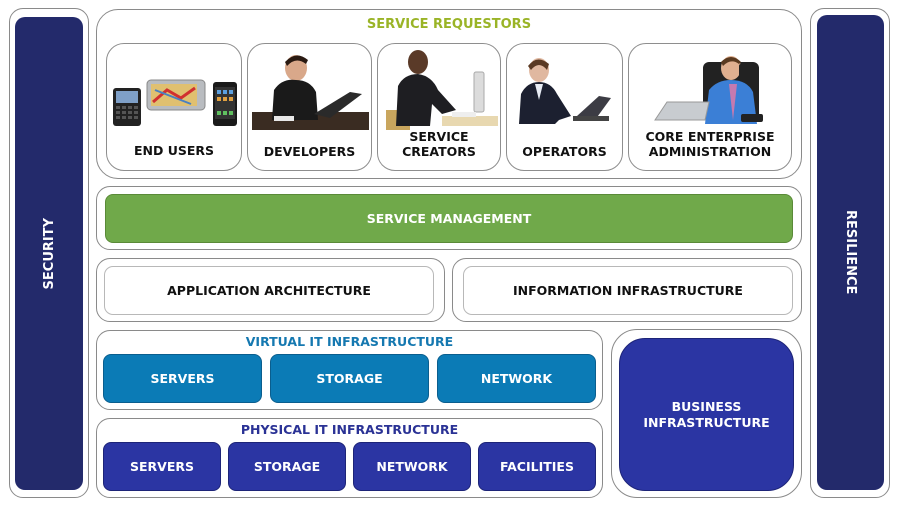 The height and width of the screenshot is (505, 898). Describe the element at coordinates (175, 102) in the screenshot. I see `mobile-devices-icon` at that location.